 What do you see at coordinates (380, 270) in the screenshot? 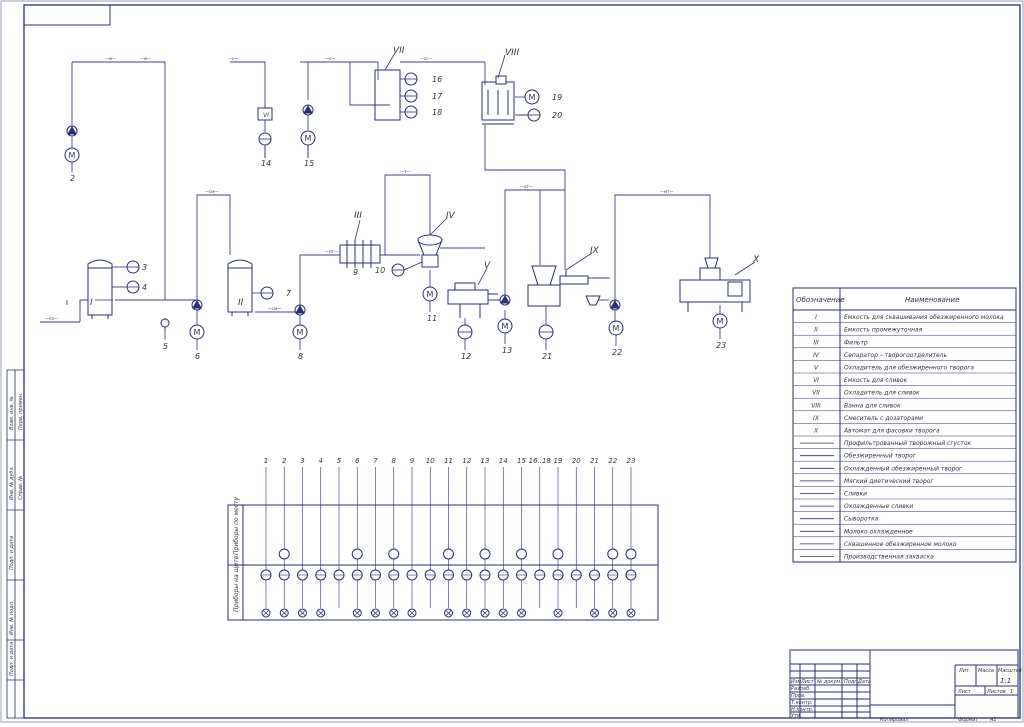
I see `svg-text: 10` at bounding box center [380, 270].